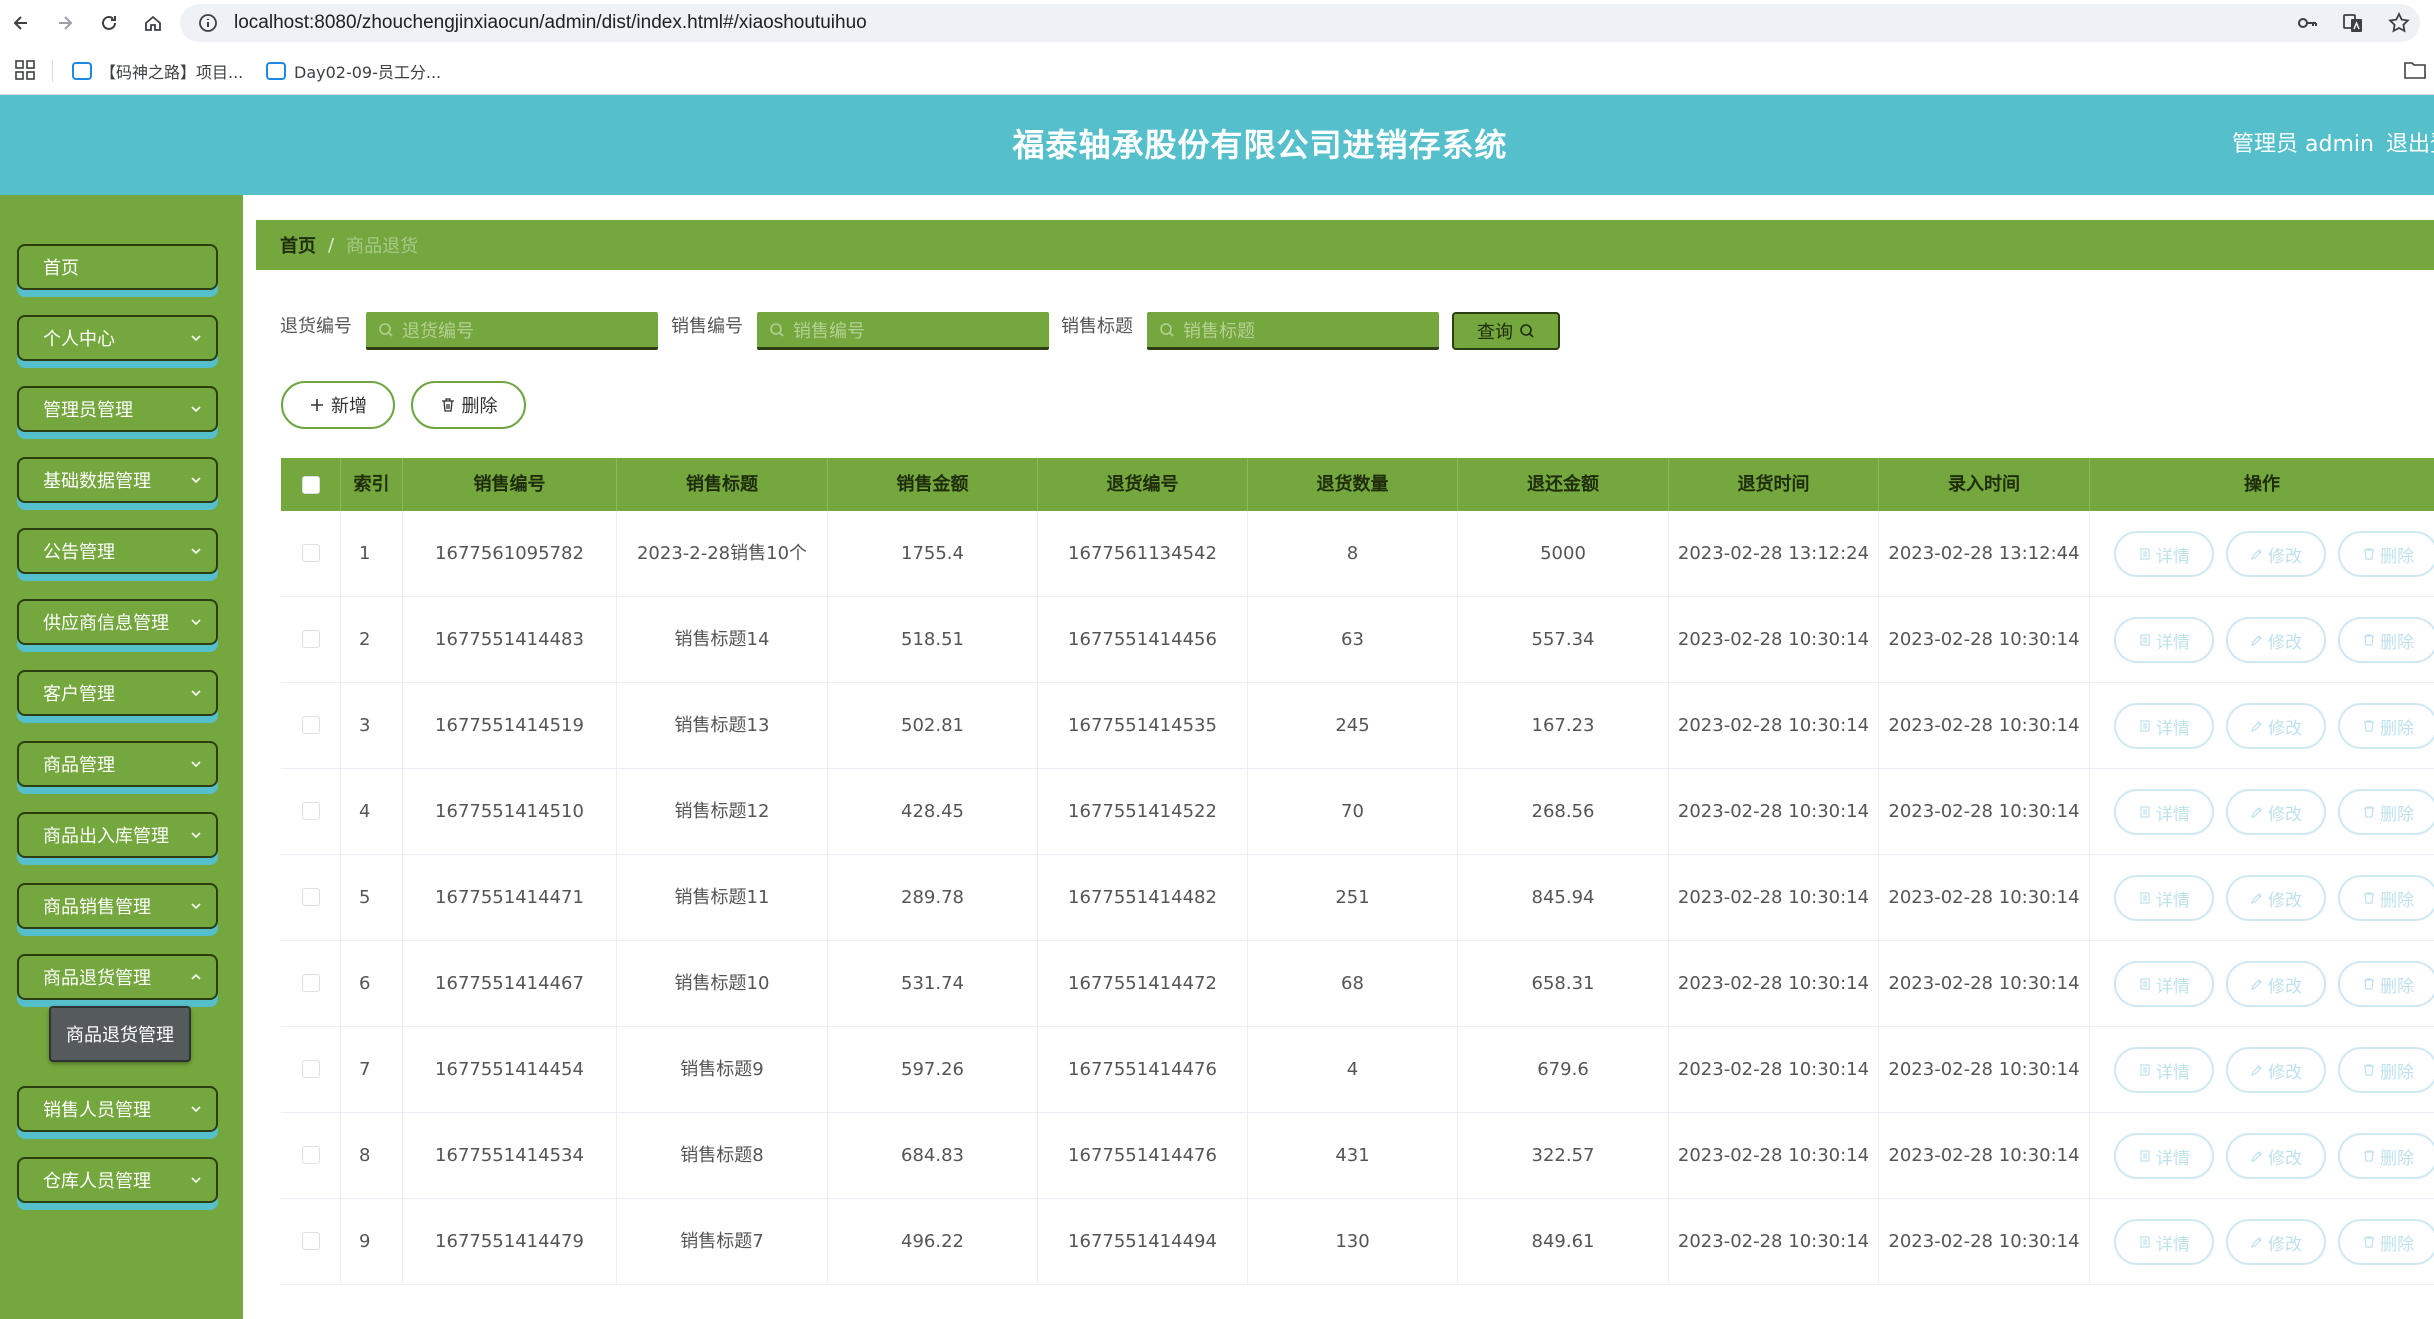 The height and width of the screenshot is (1319, 2434). I want to click on table-cell: 销售标题12, so click(722, 812).